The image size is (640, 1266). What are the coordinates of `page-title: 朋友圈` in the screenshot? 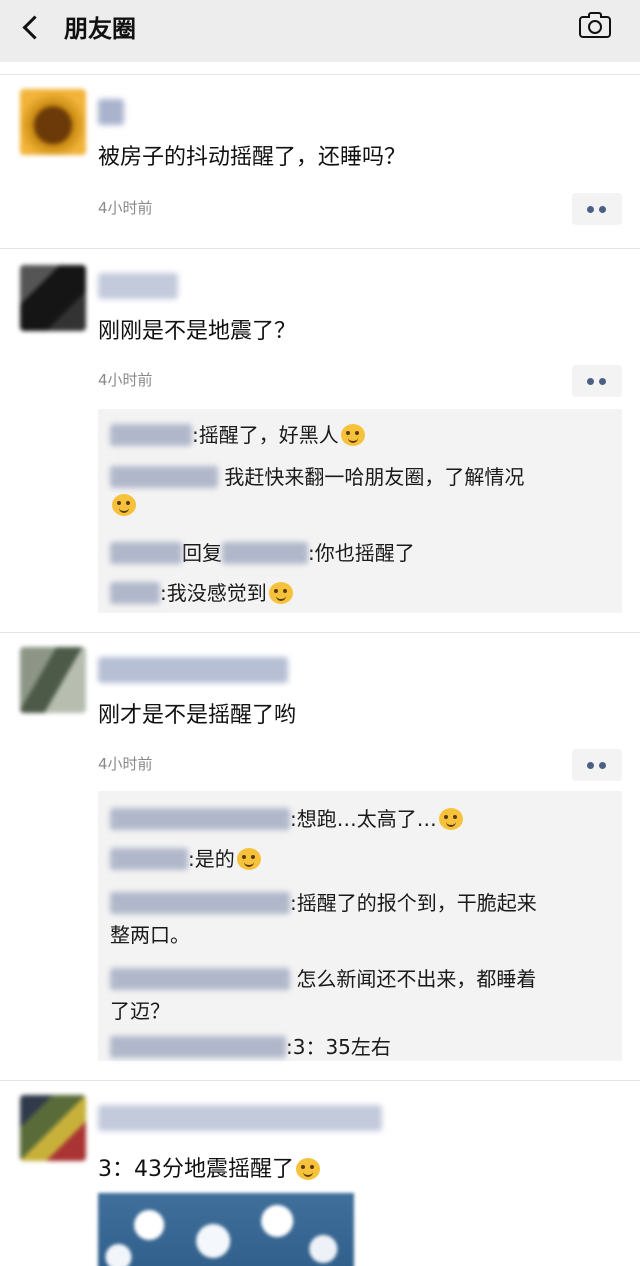 It's located at (100, 29).